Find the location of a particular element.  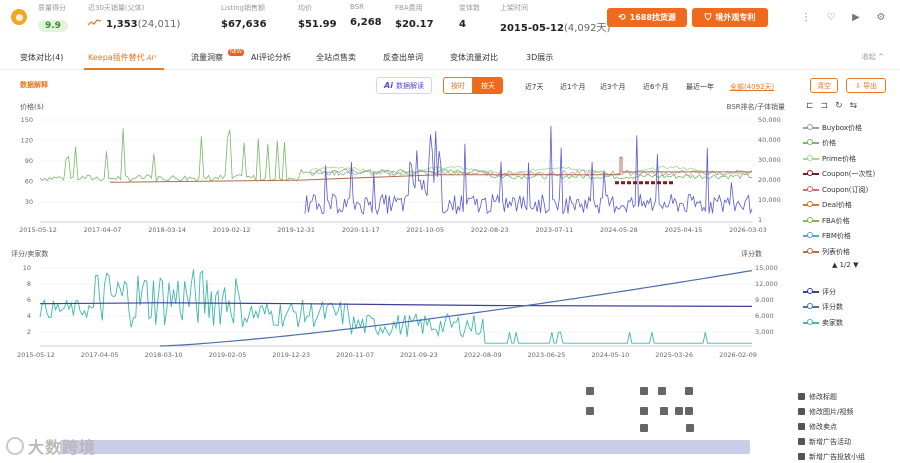

legend-label: 列表价格 is located at coordinates (836, 251).